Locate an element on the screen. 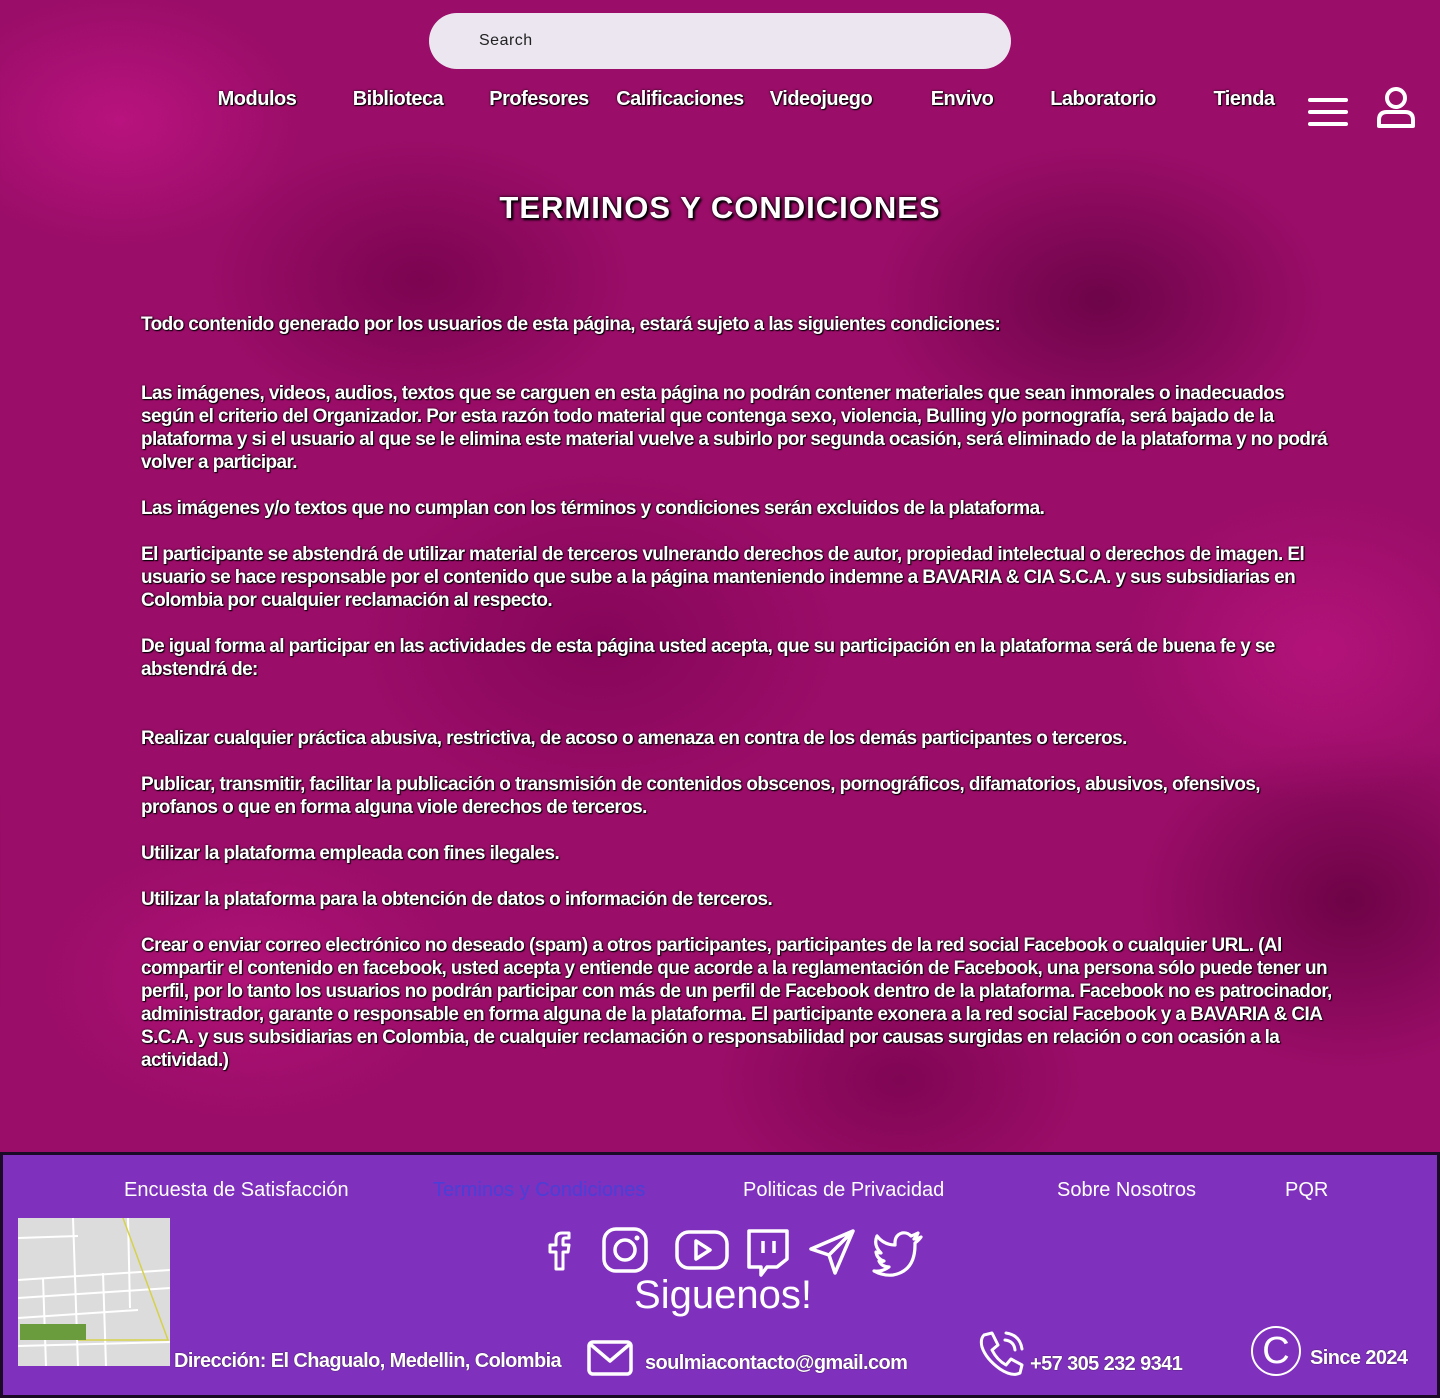  email-link: soulmiacontacto@gmail.com is located at coordinates (776, 1363).